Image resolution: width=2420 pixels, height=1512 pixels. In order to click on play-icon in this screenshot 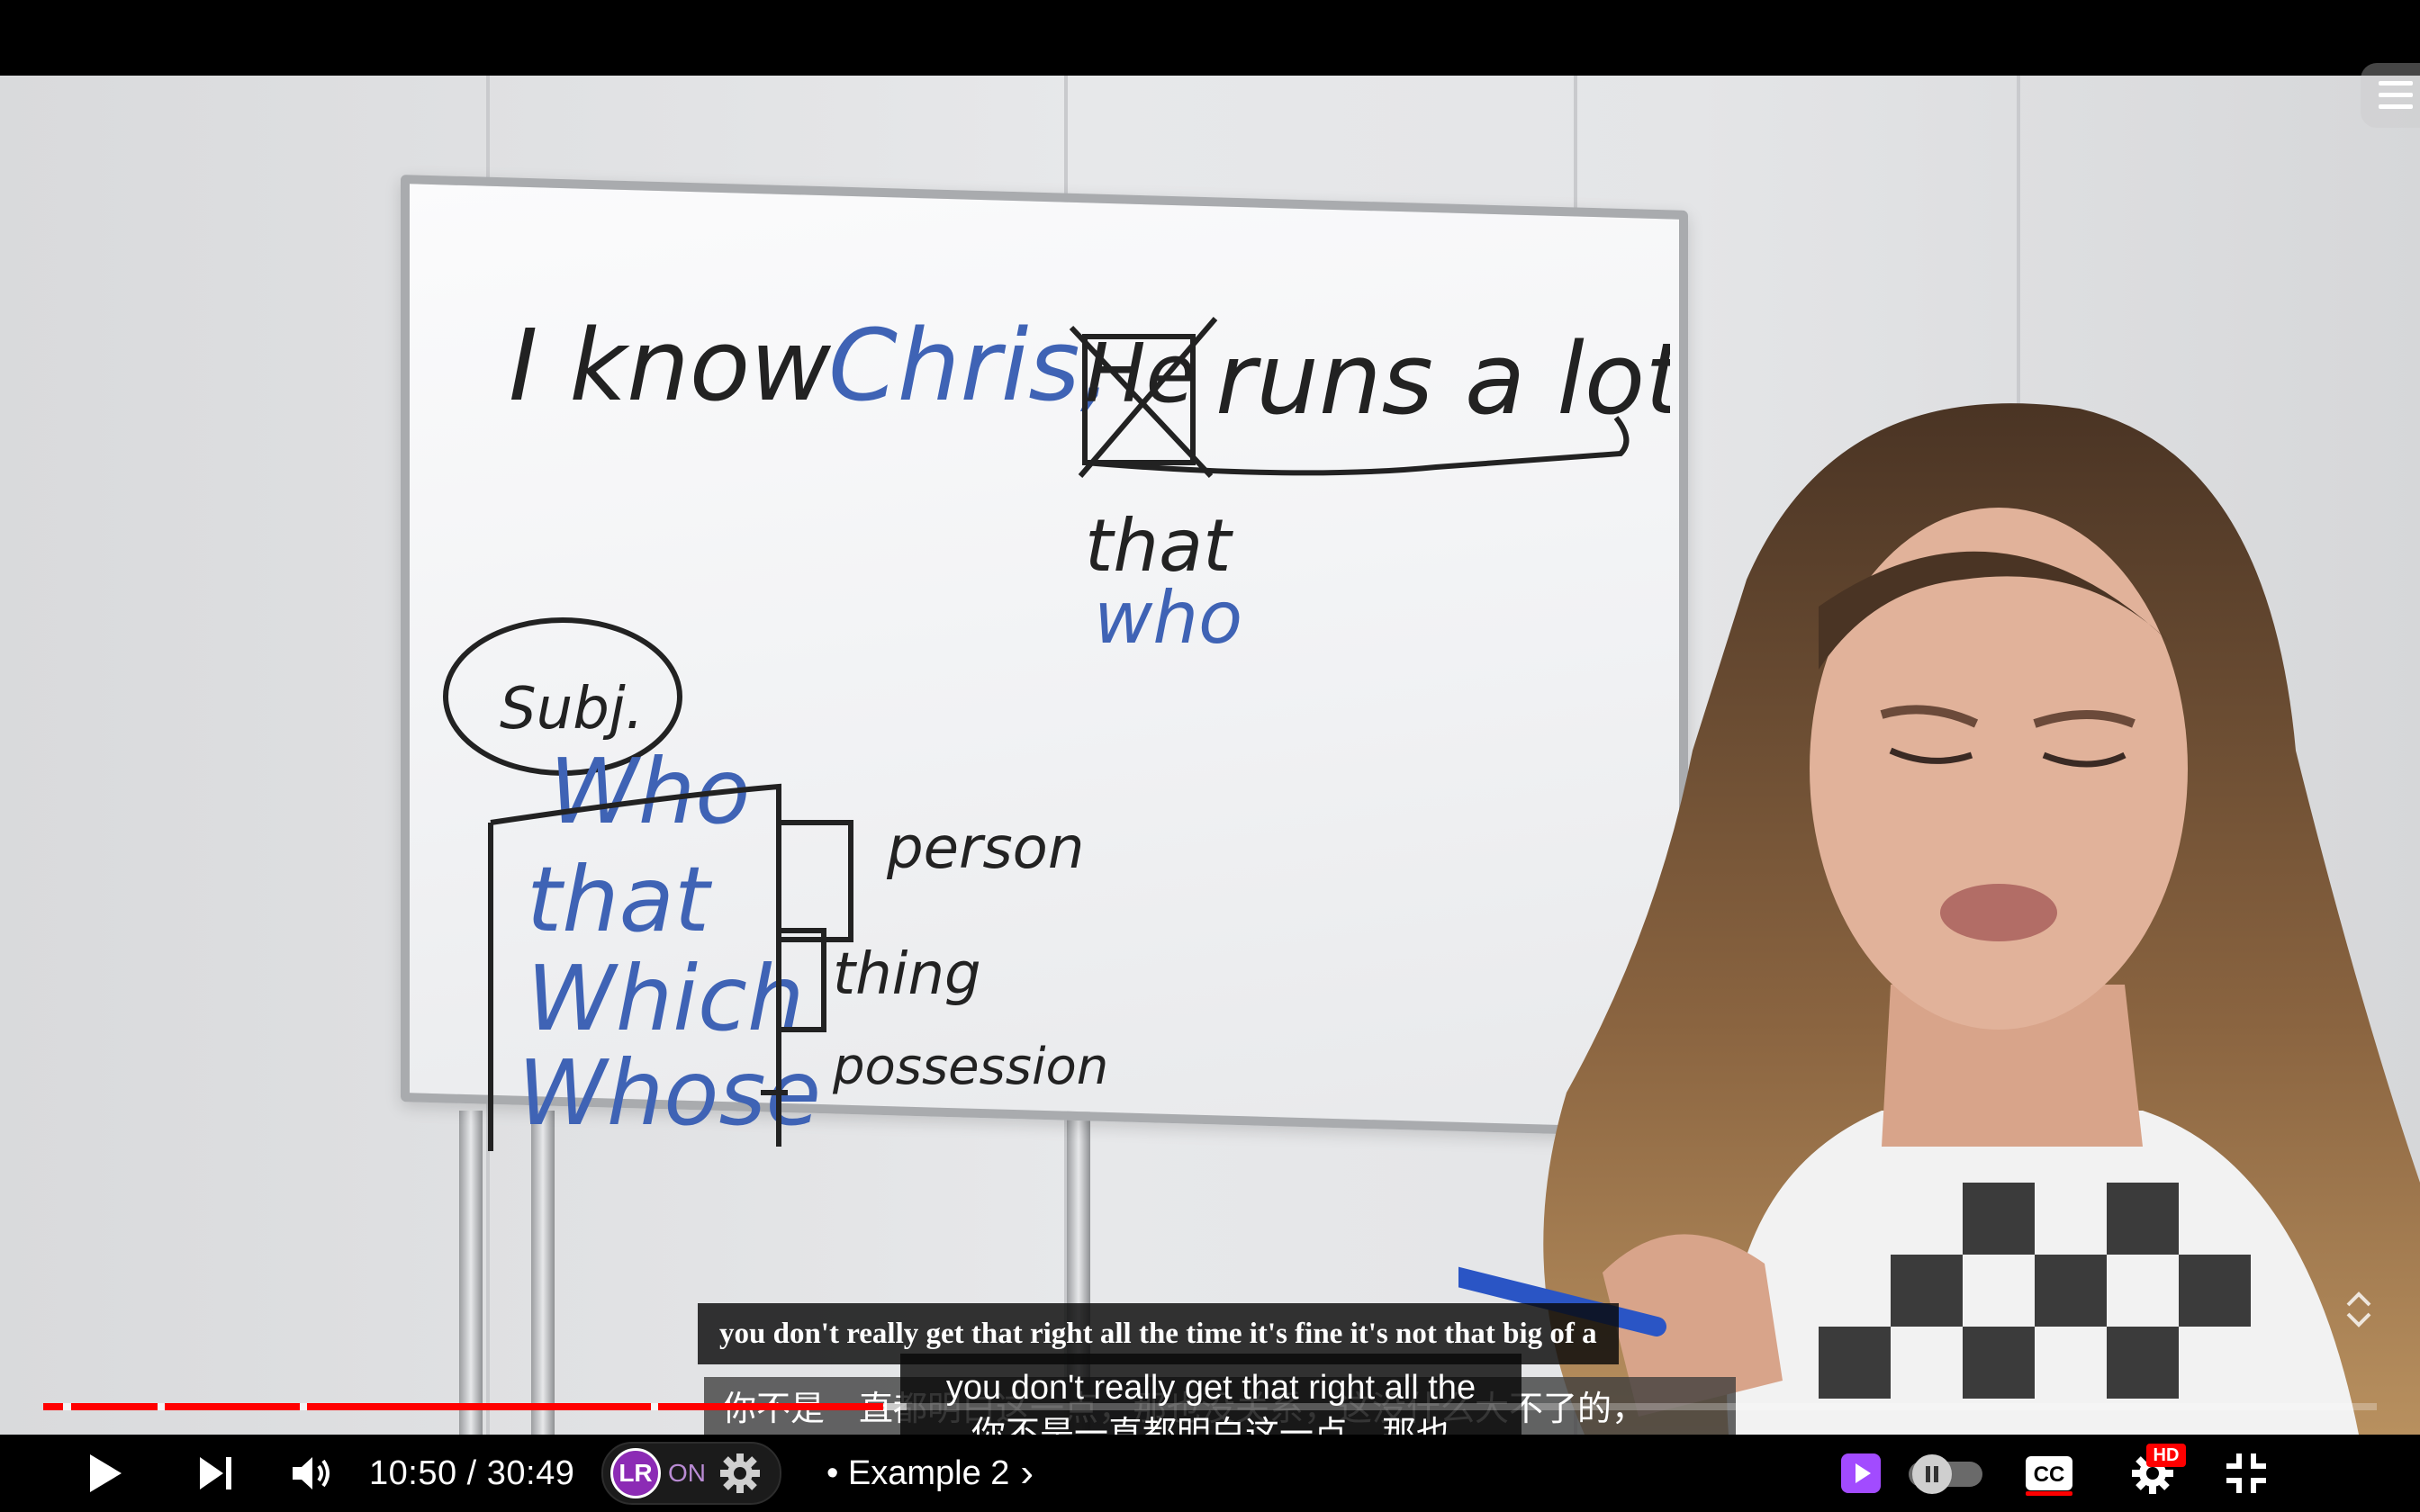, I will do `click(106, 1473)`.